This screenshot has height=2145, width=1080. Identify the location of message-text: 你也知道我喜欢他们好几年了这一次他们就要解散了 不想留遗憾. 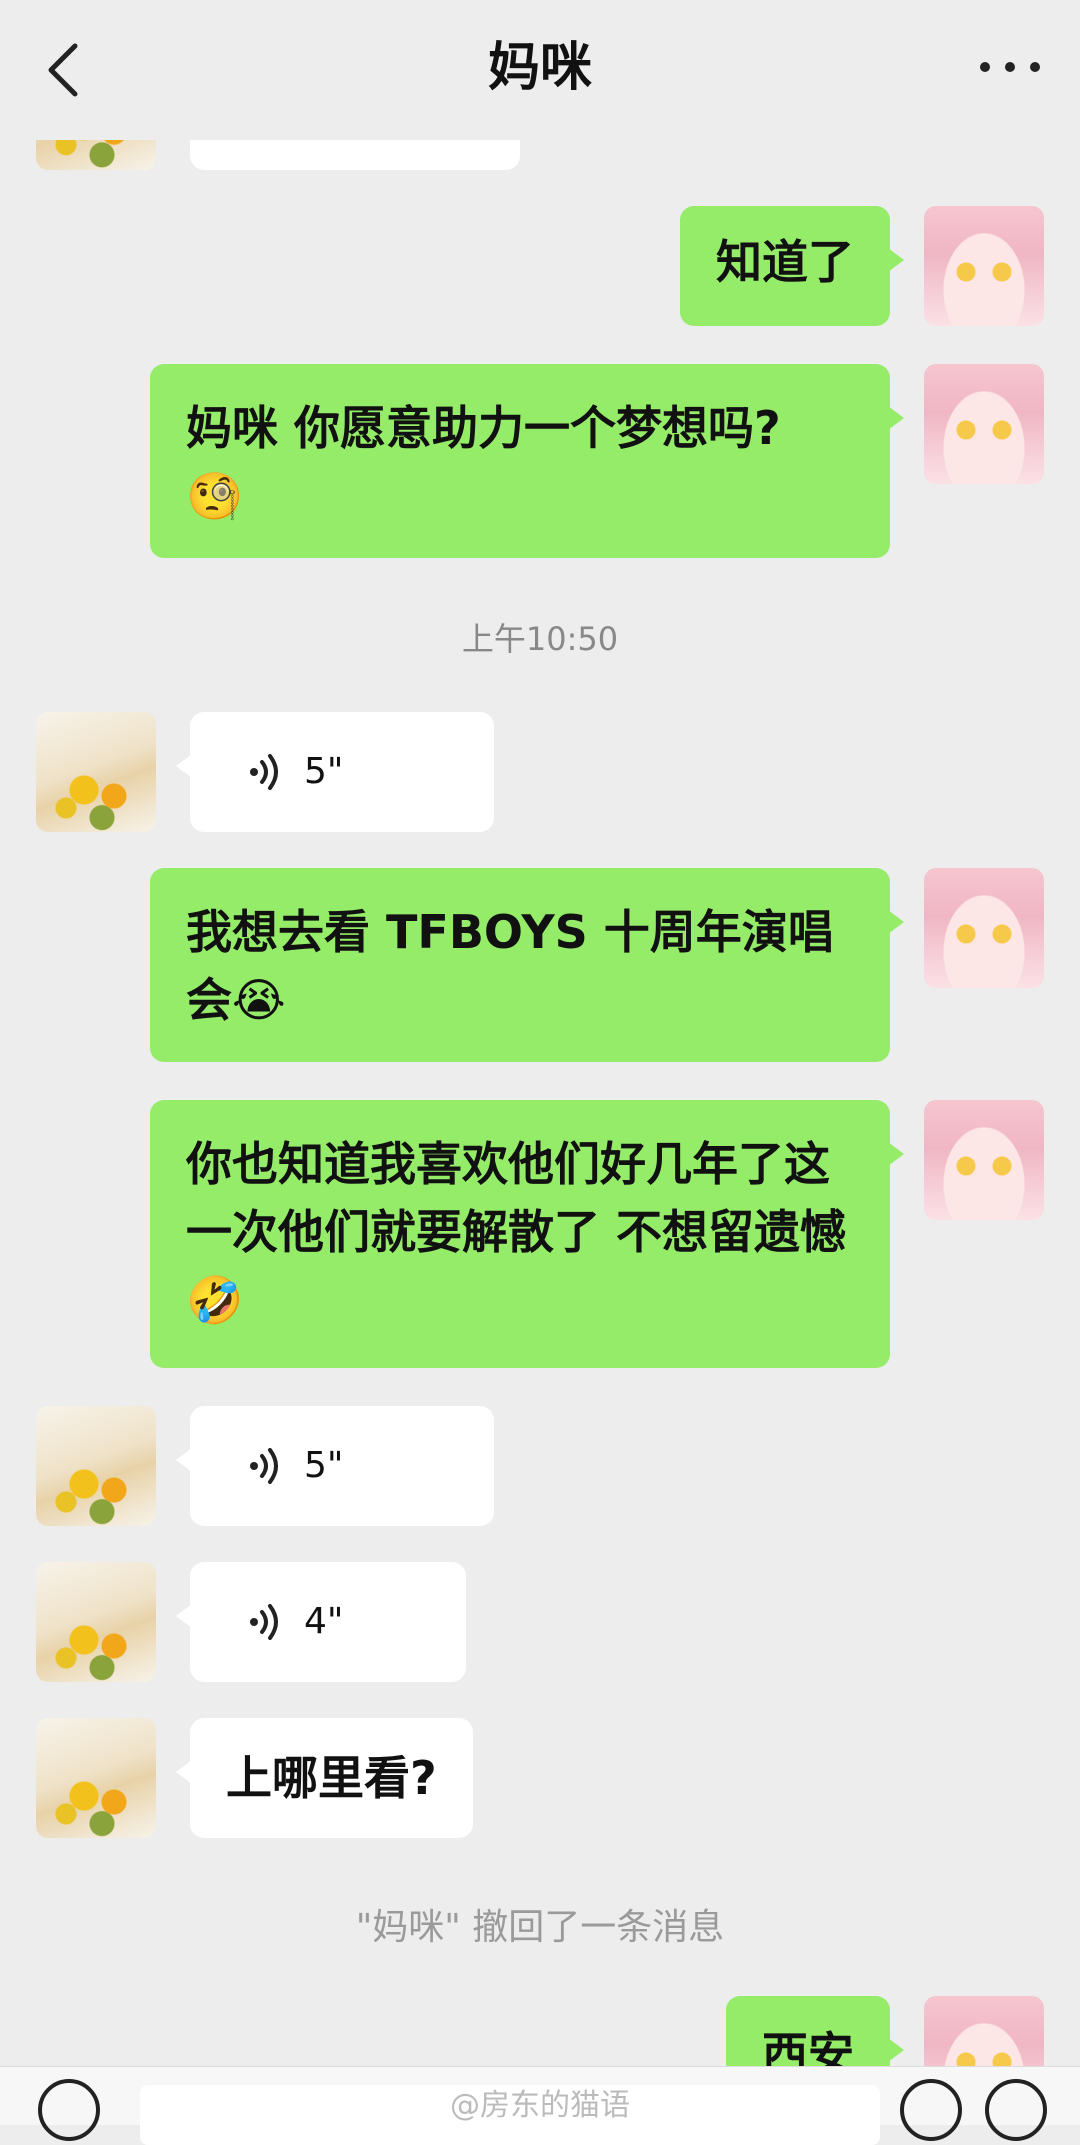
(516, 1198).